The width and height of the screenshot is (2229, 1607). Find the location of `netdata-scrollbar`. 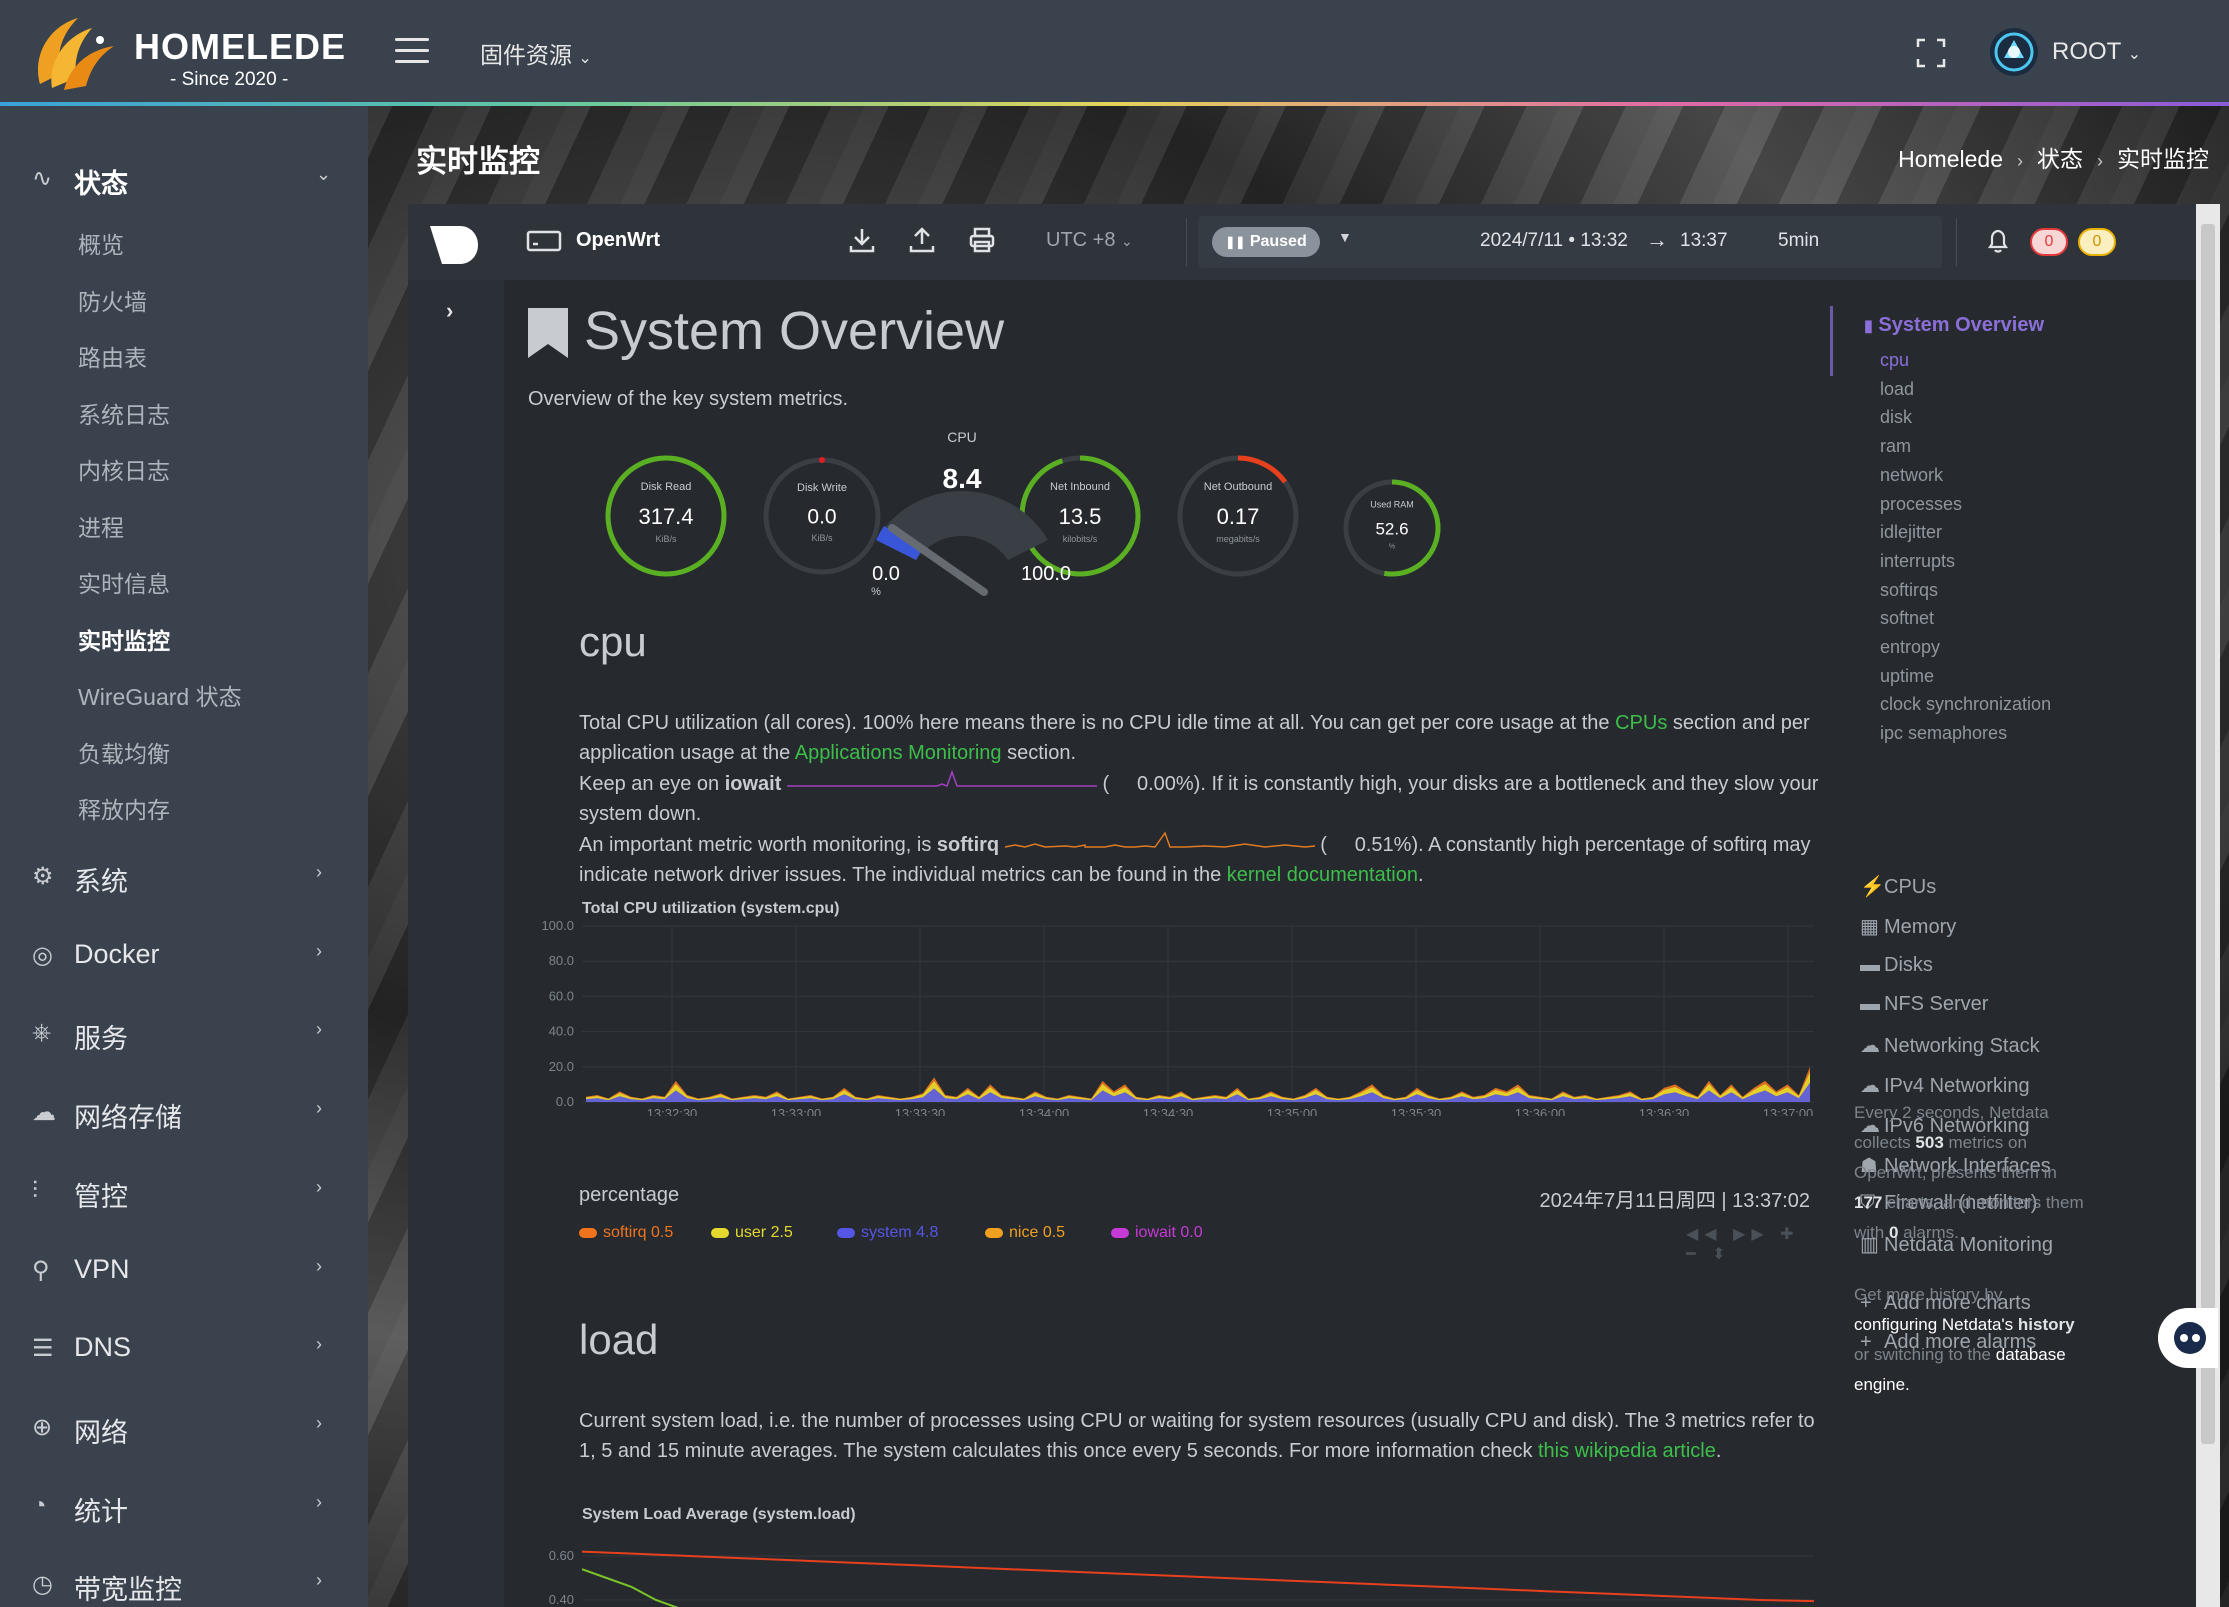

netdata-scrollbar is located at coordinates (2208, 905).